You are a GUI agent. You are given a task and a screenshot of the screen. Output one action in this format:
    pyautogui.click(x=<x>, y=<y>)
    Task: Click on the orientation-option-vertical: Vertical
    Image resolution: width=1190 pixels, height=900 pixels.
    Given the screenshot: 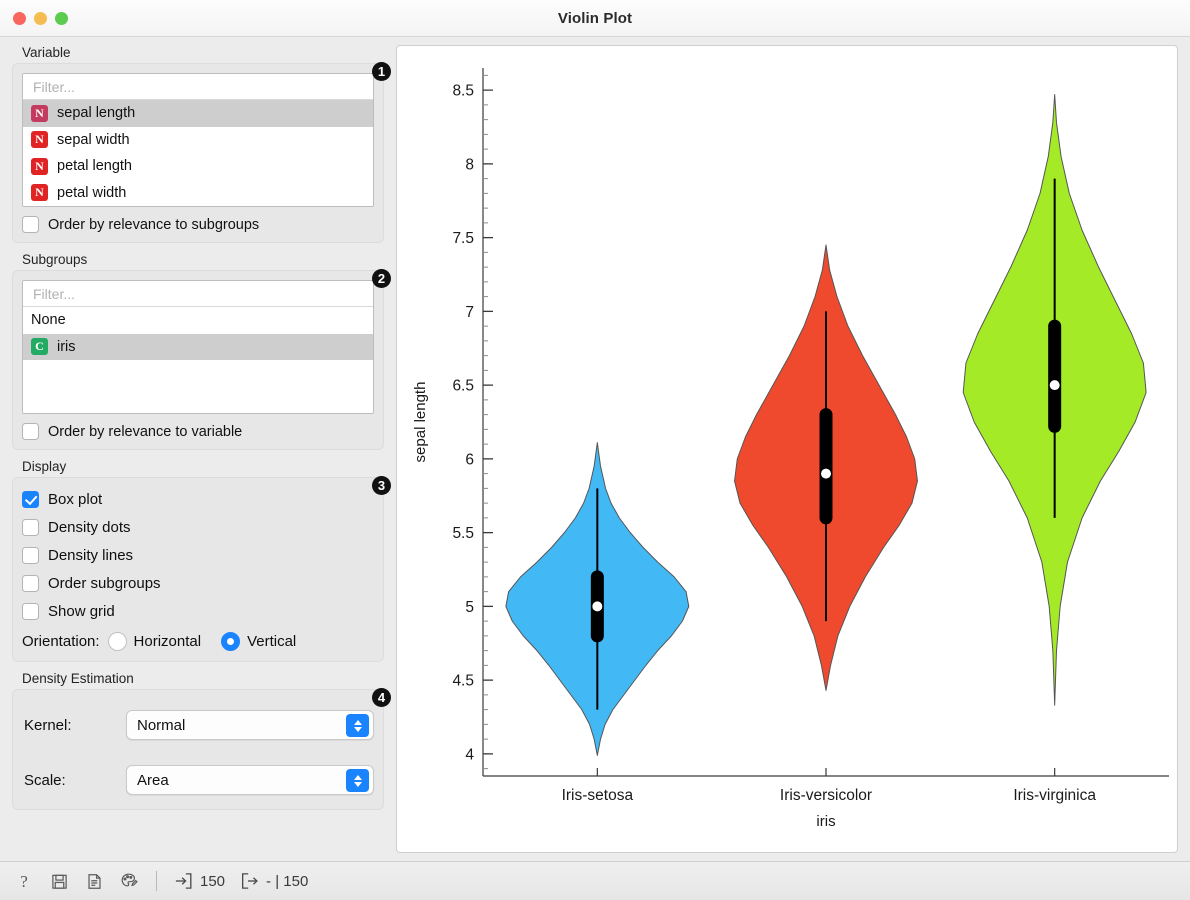 What is the action you would take?
    pyautogui.click(x=258, y=641)
    